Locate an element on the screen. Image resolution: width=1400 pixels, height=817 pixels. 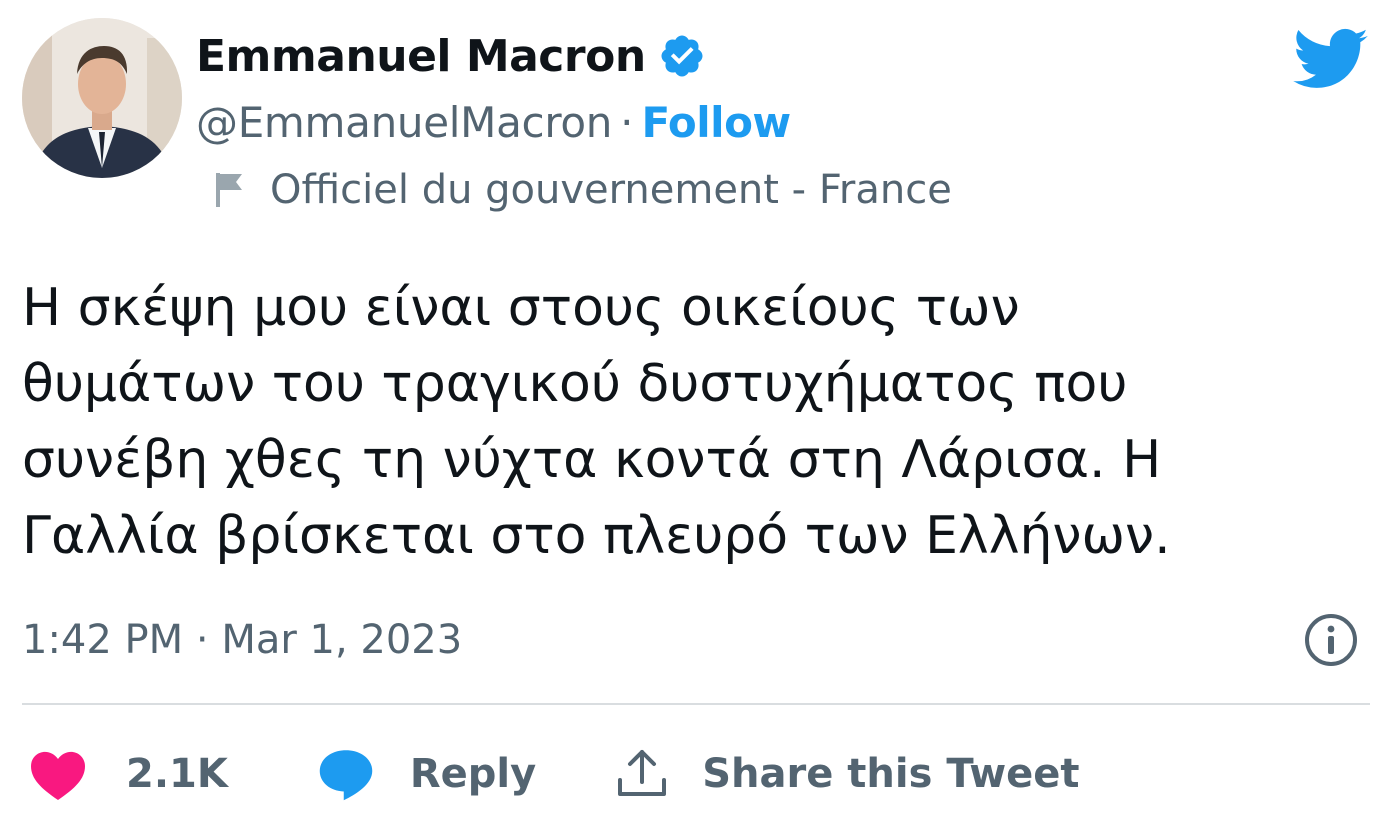
tweet-text-line: Γαλλία βρίσκεται στο πλευρό των Ελλήνων. is located at coordinates (596, 536).